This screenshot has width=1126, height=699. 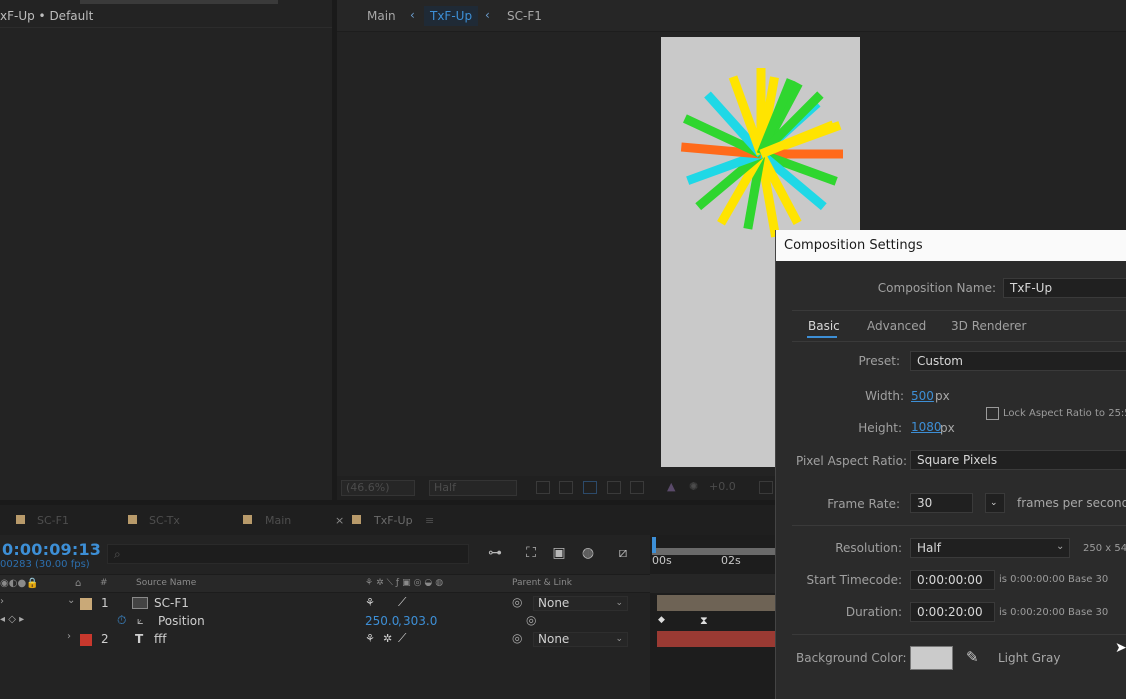 What do you see at coordinates (614, 487) in the screenshot?
I see `region-of-interest-icon` at bounding box center [614, 487].